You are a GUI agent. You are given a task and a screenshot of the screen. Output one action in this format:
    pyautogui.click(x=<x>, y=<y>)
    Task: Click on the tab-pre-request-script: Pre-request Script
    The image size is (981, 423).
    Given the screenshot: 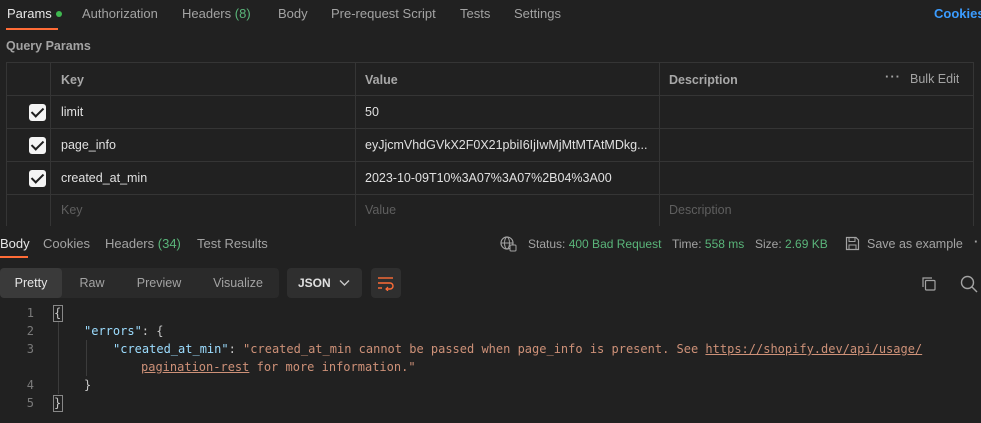 What is the action you would take?
    pyautogui.click(x=383, y=13)
    